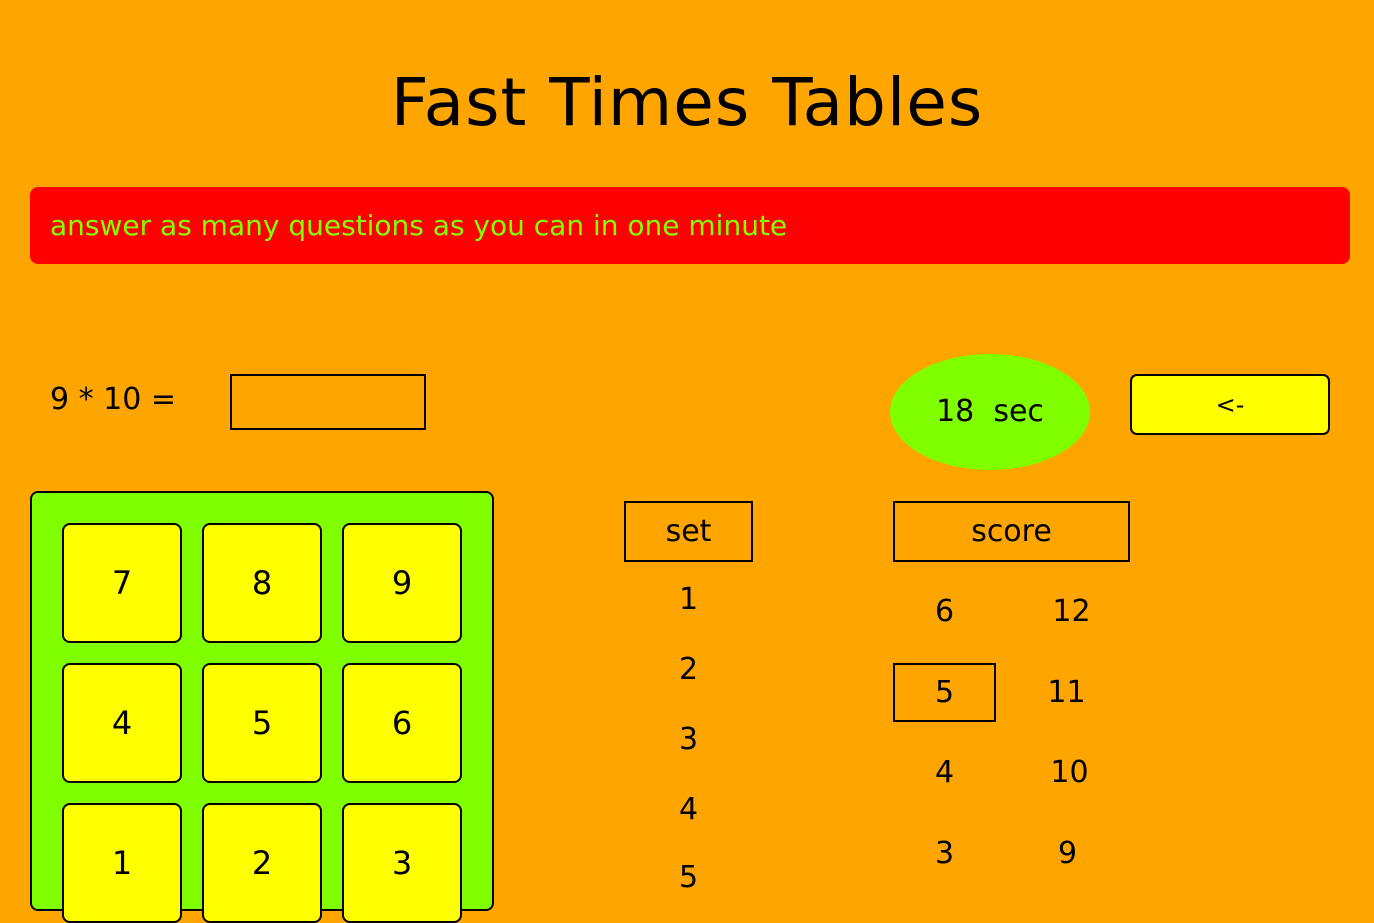 This screenshot has height=923, width=1374. Describe the element at coordinates (1071, 611) in the screenshot. I see `score-cell-12: 12` at that location.